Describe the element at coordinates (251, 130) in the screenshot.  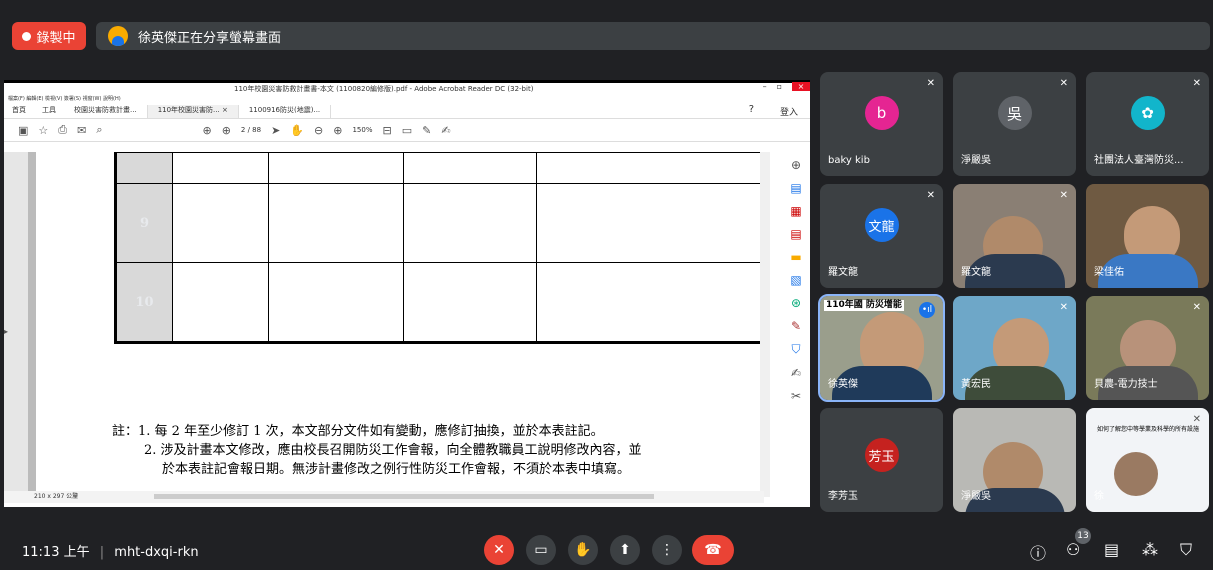
I see `page-indicator: 2 / 88` at that location.